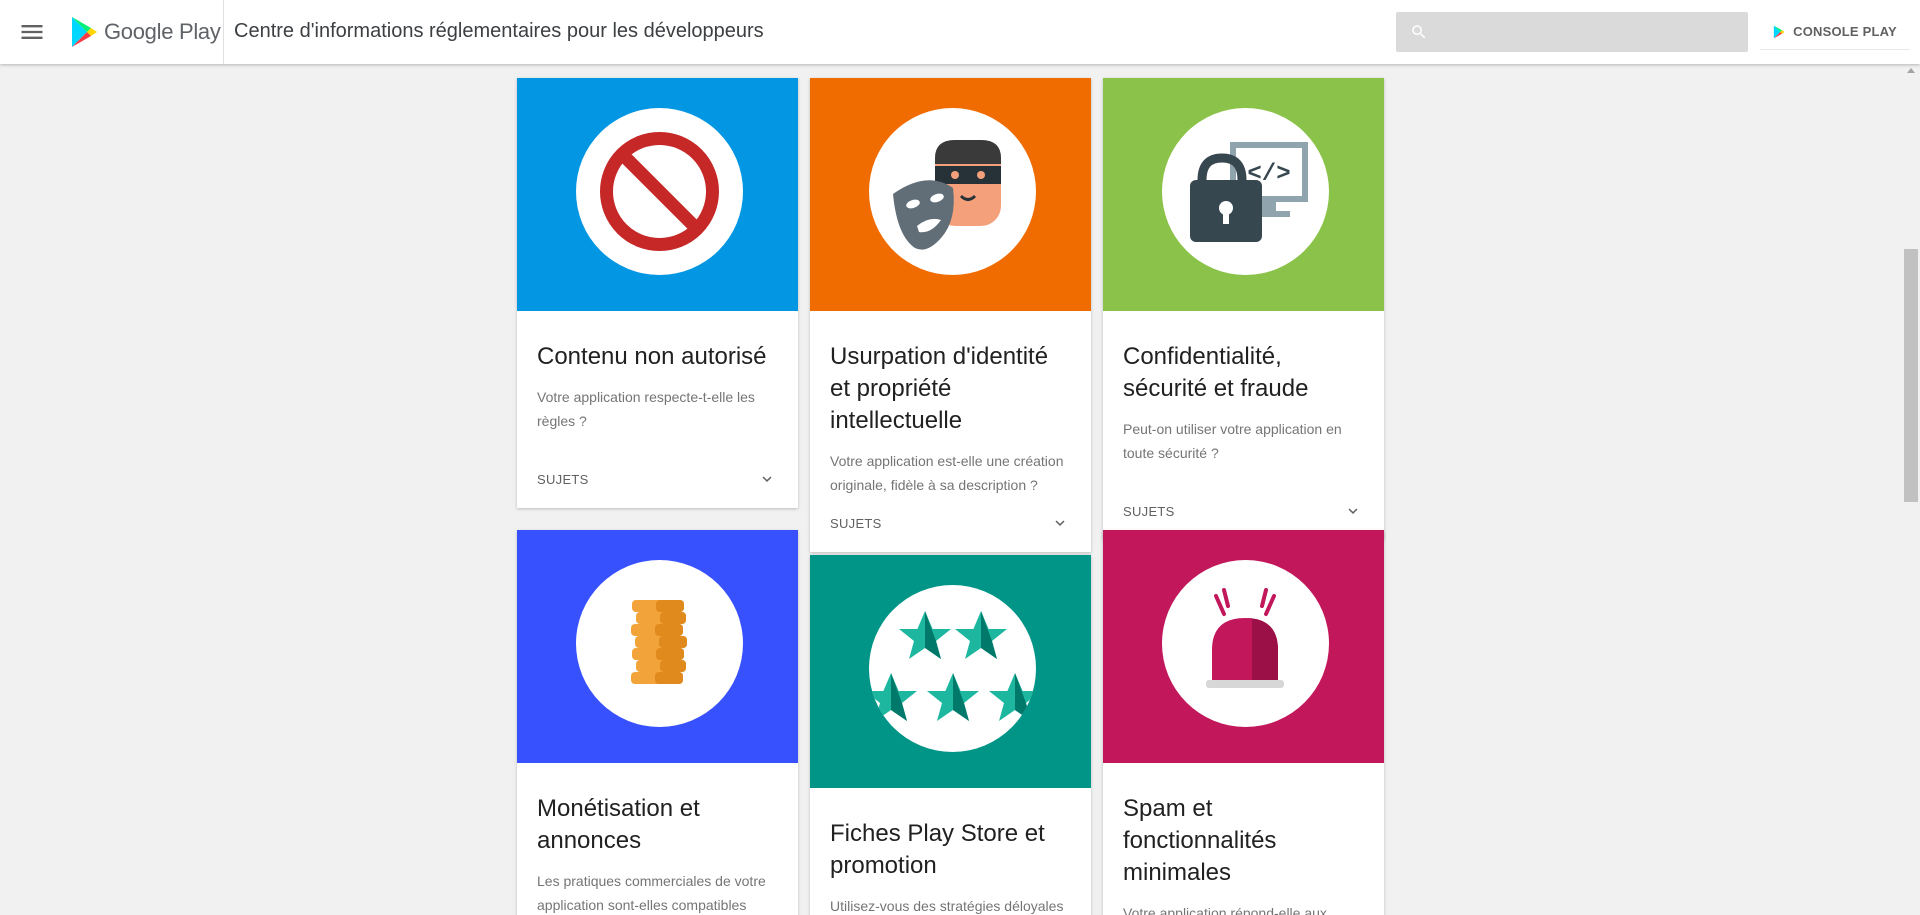 This screenshot has width=1920, height=915. I want to click on card-title: Monétisation et annonces, so click(618, 824).